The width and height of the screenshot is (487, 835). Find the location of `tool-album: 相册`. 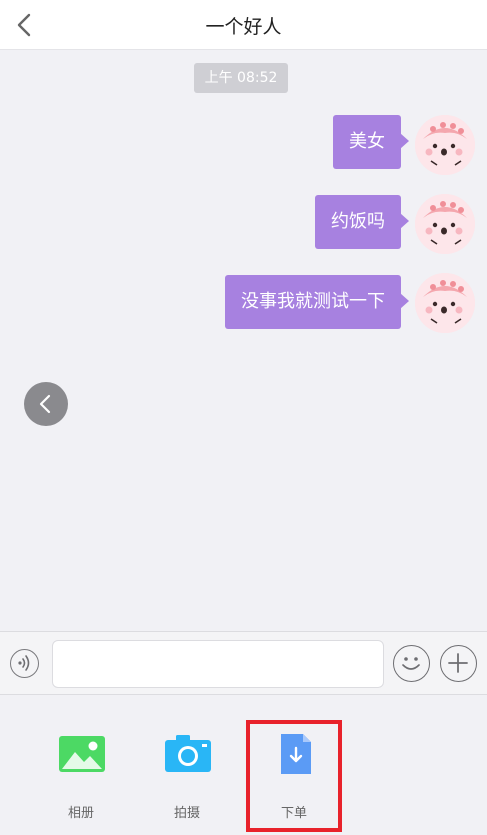

tool-album: 相册 is located at coordinates (81, 765).